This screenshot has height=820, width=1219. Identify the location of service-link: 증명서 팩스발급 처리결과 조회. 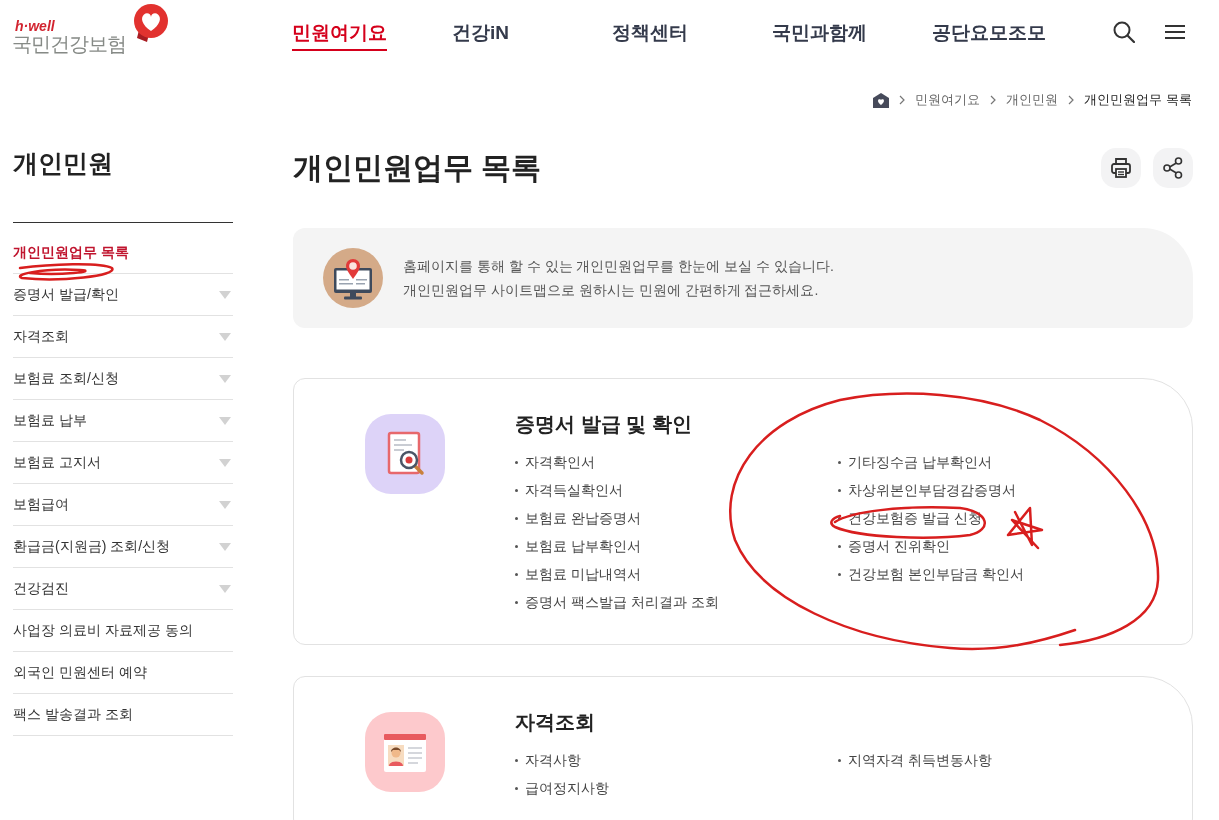
(617, 602).